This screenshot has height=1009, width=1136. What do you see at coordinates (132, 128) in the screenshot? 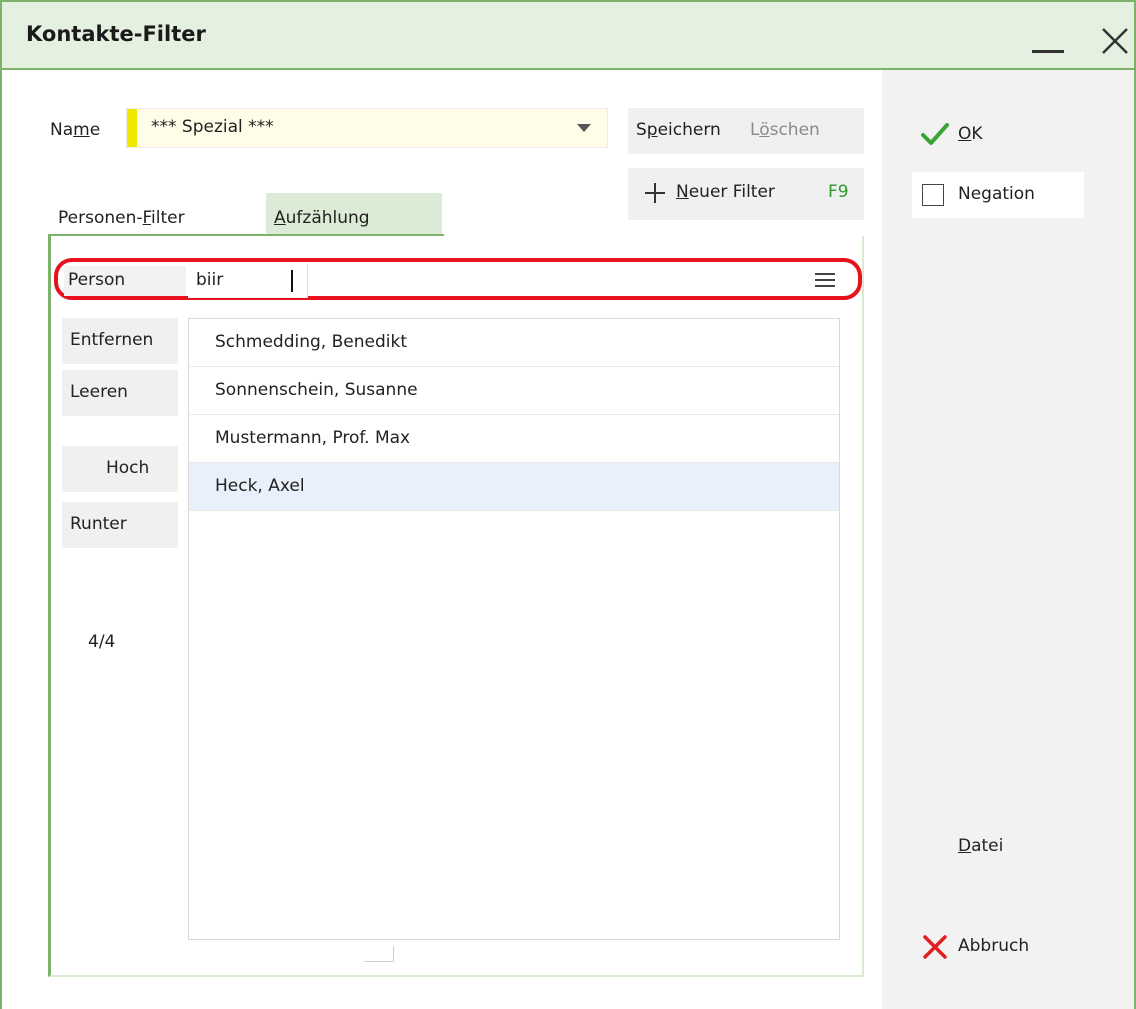
I see `required-field-marker` at bounding box center [132, 128].